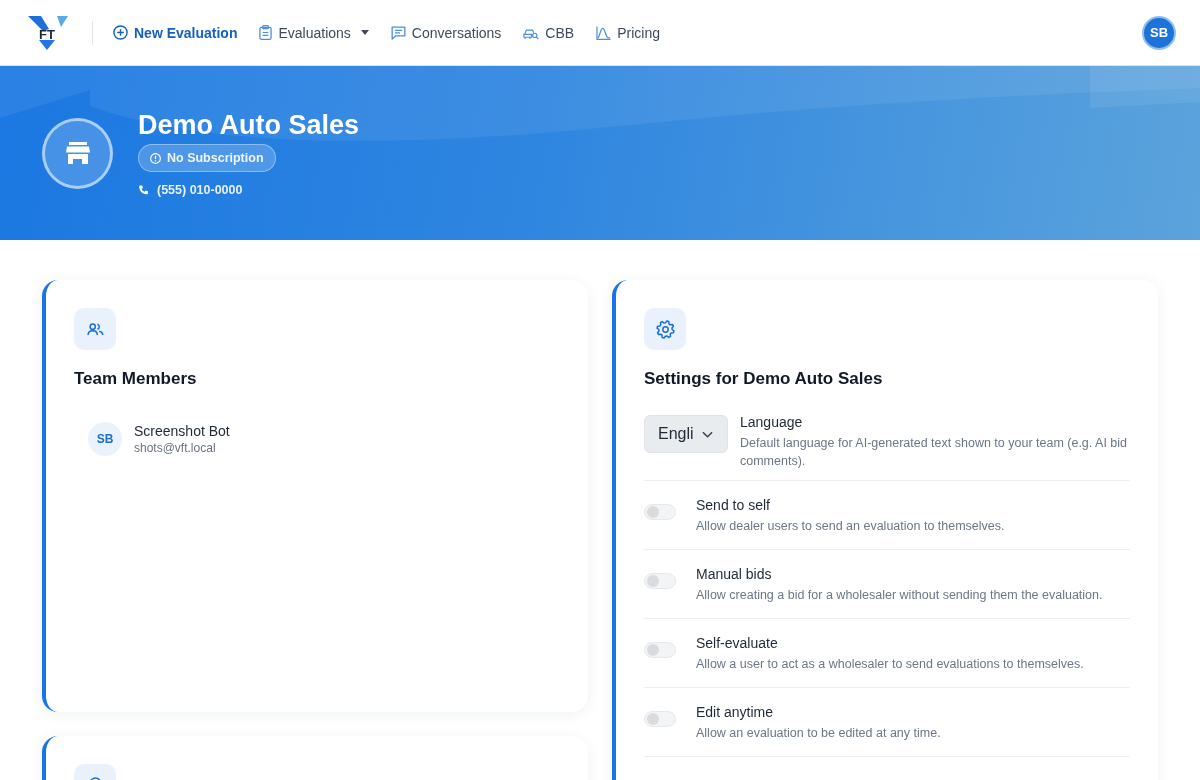 The height and width of the screenshot is (780, 1200). I want to click on nav-link: Conversations, so click(446, 32).